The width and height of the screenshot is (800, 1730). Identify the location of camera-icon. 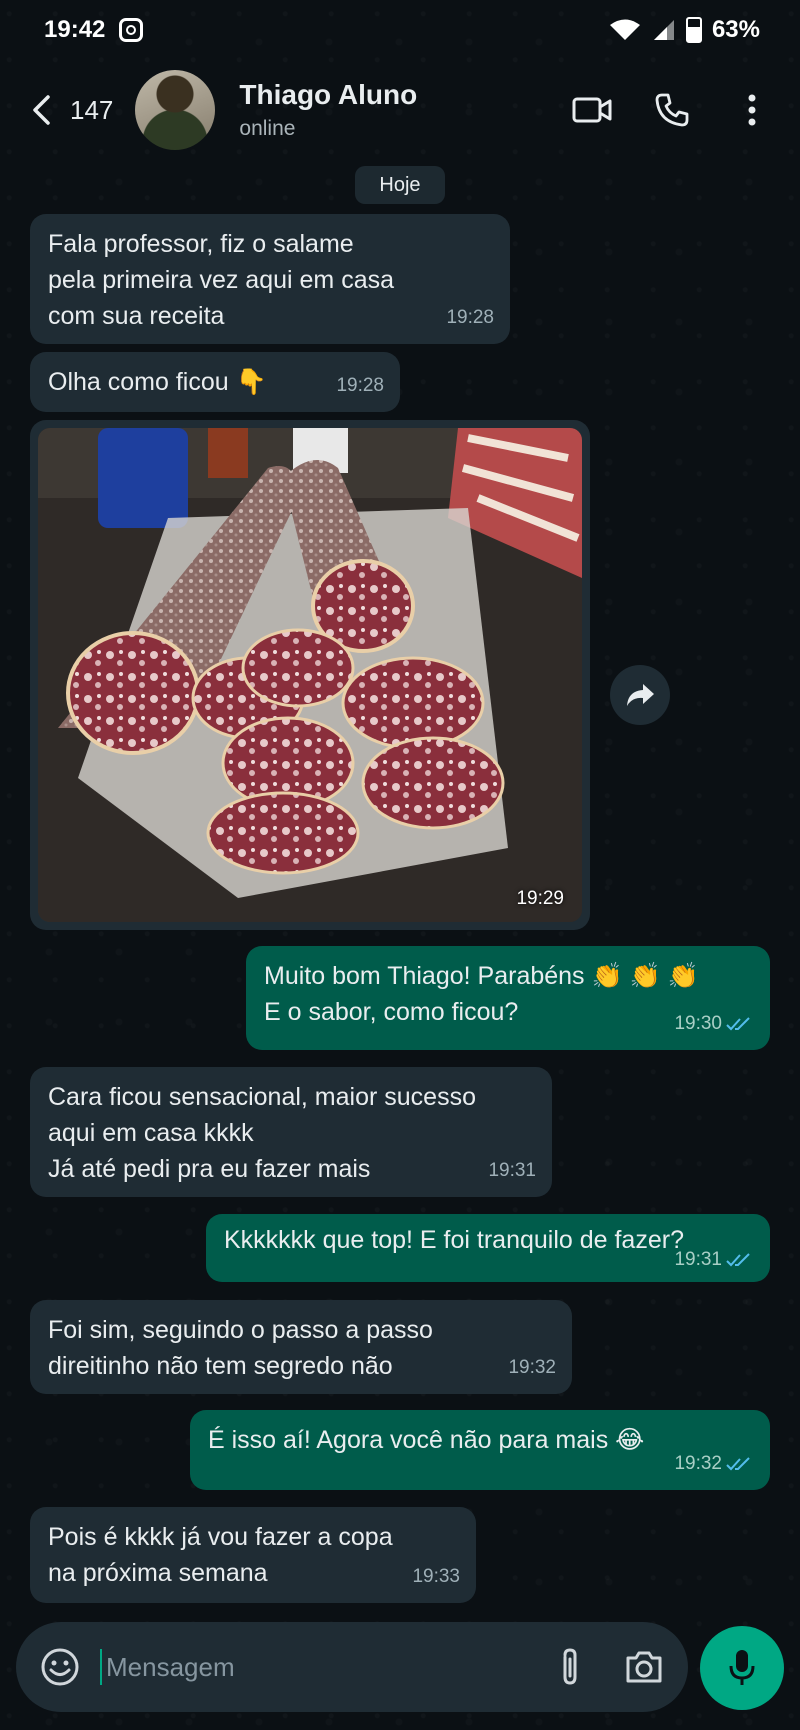
(644, 1667).